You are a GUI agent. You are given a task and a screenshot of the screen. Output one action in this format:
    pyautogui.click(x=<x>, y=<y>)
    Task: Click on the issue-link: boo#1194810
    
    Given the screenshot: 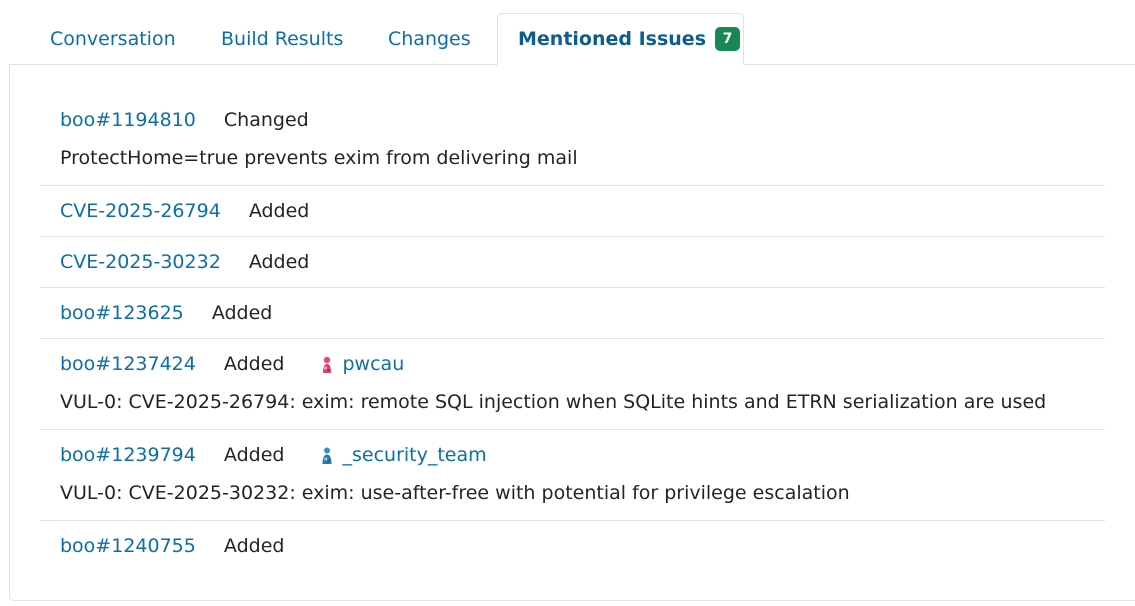 What is the action you would take?
    pyautogui.click(x=128, y=120)
    